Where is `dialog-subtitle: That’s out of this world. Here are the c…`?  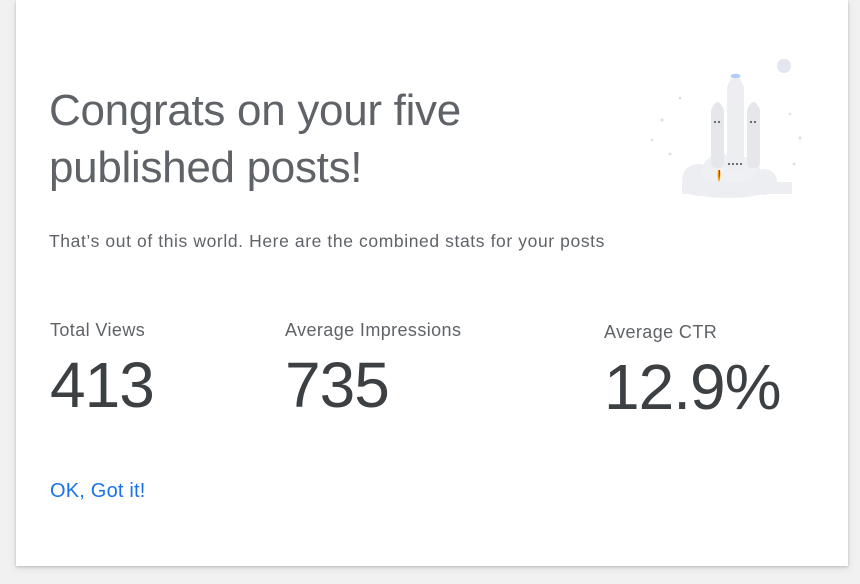
dialog-subtitle: That’s out of this world. Here are the c… is located at coordinates (327, 241).